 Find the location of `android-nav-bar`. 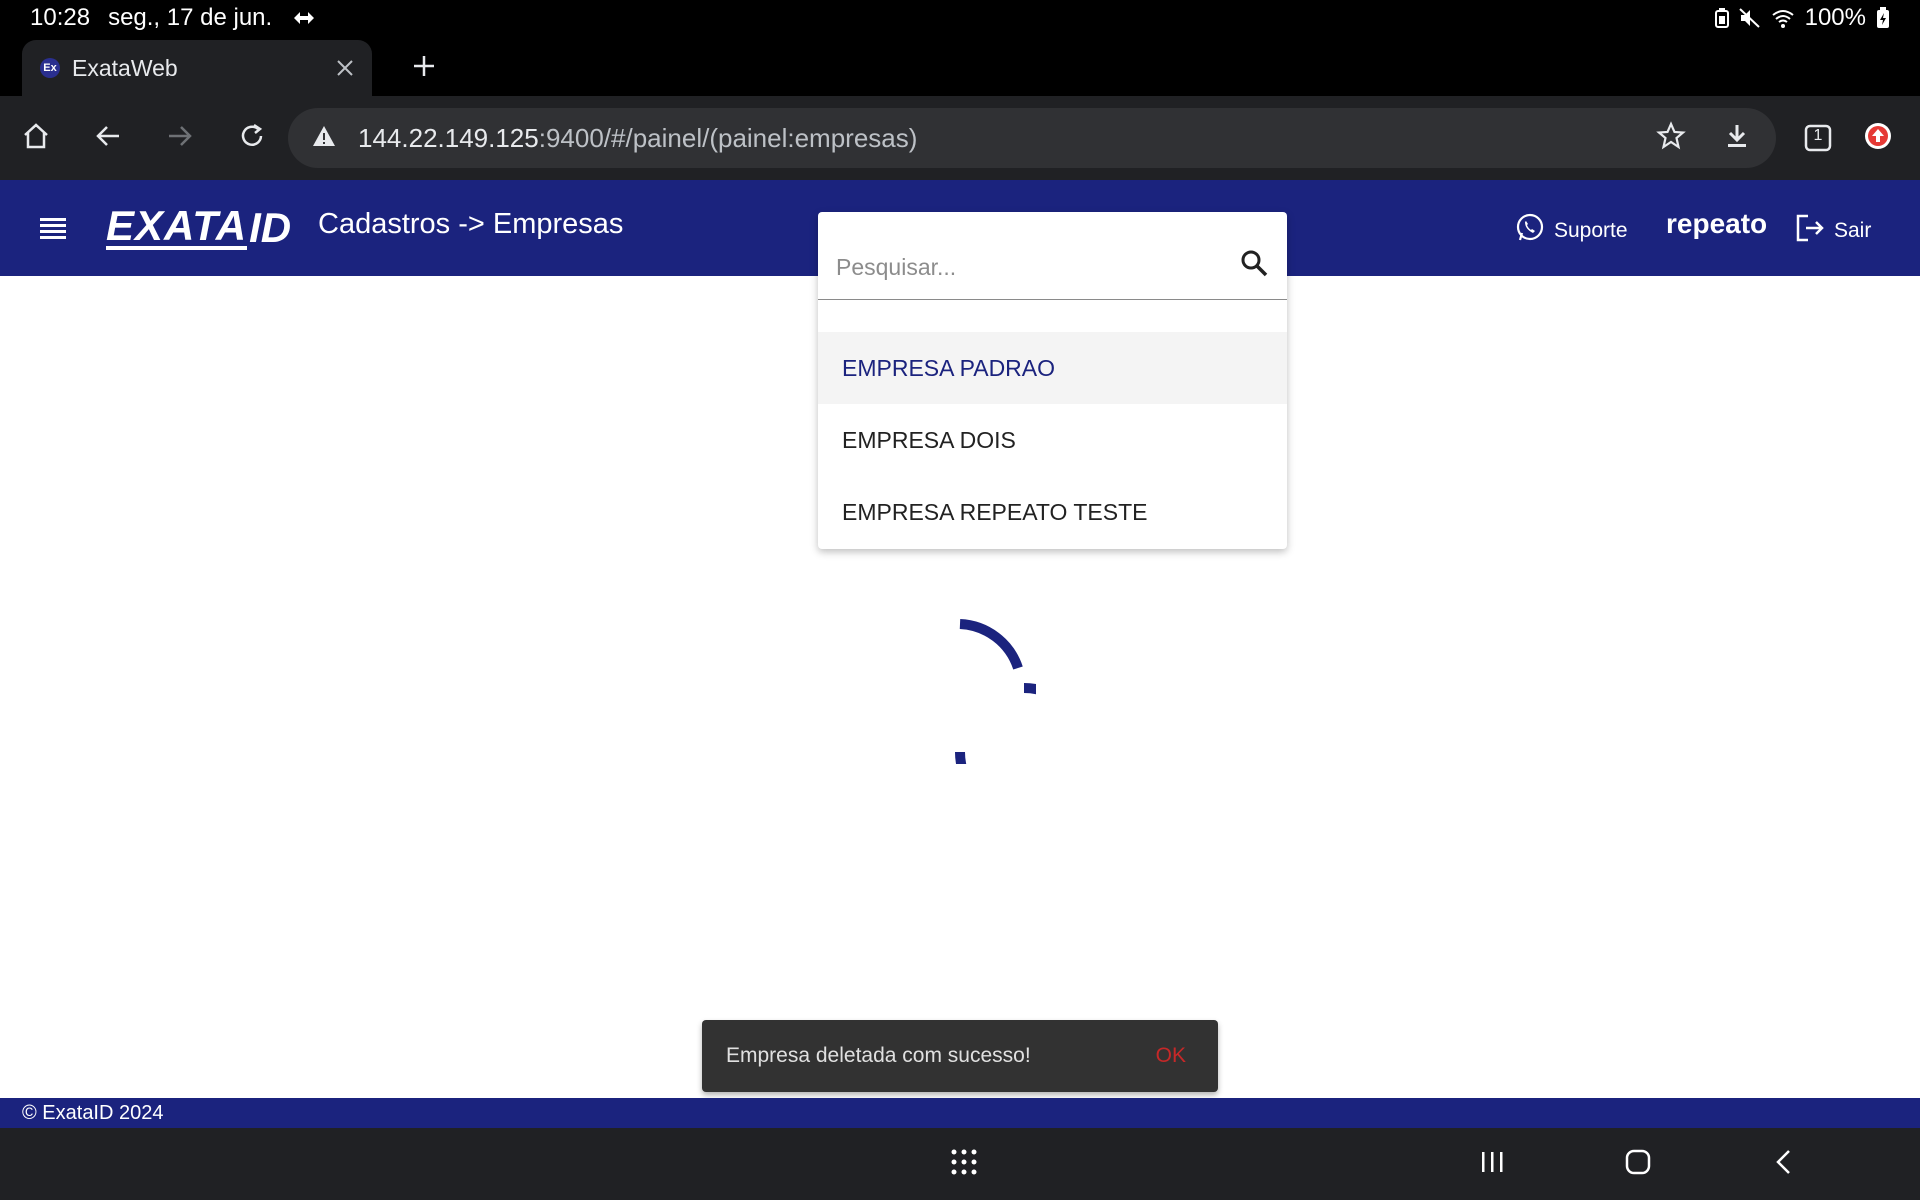

android-nav-bar is located at coordinates (960, 1164).